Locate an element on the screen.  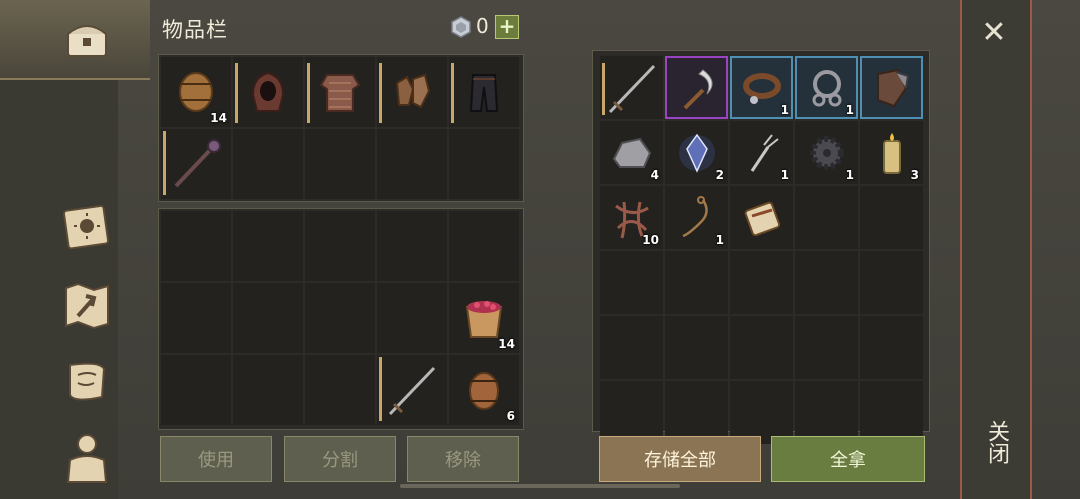
add-gems-button: + is located at coordinates (507, 27).